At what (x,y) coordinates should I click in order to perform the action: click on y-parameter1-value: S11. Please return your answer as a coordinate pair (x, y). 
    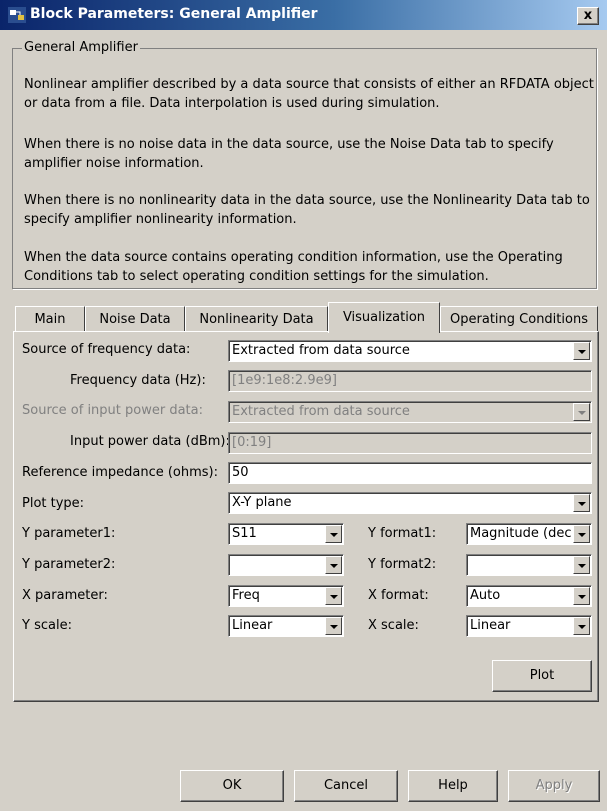
    Looking at the image, I should click on (244, 533).